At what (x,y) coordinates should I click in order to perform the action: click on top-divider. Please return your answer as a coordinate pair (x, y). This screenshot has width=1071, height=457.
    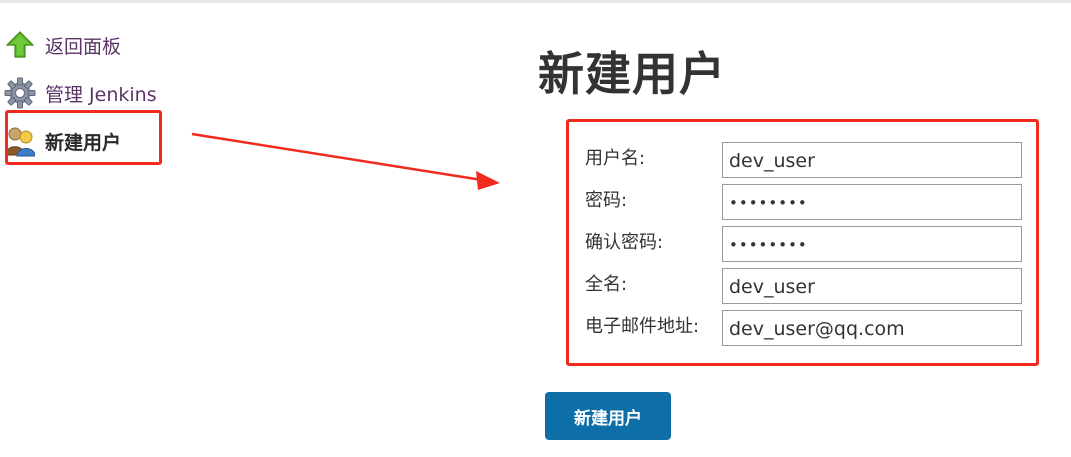
    Looking at the image, I should click on (535, 1).